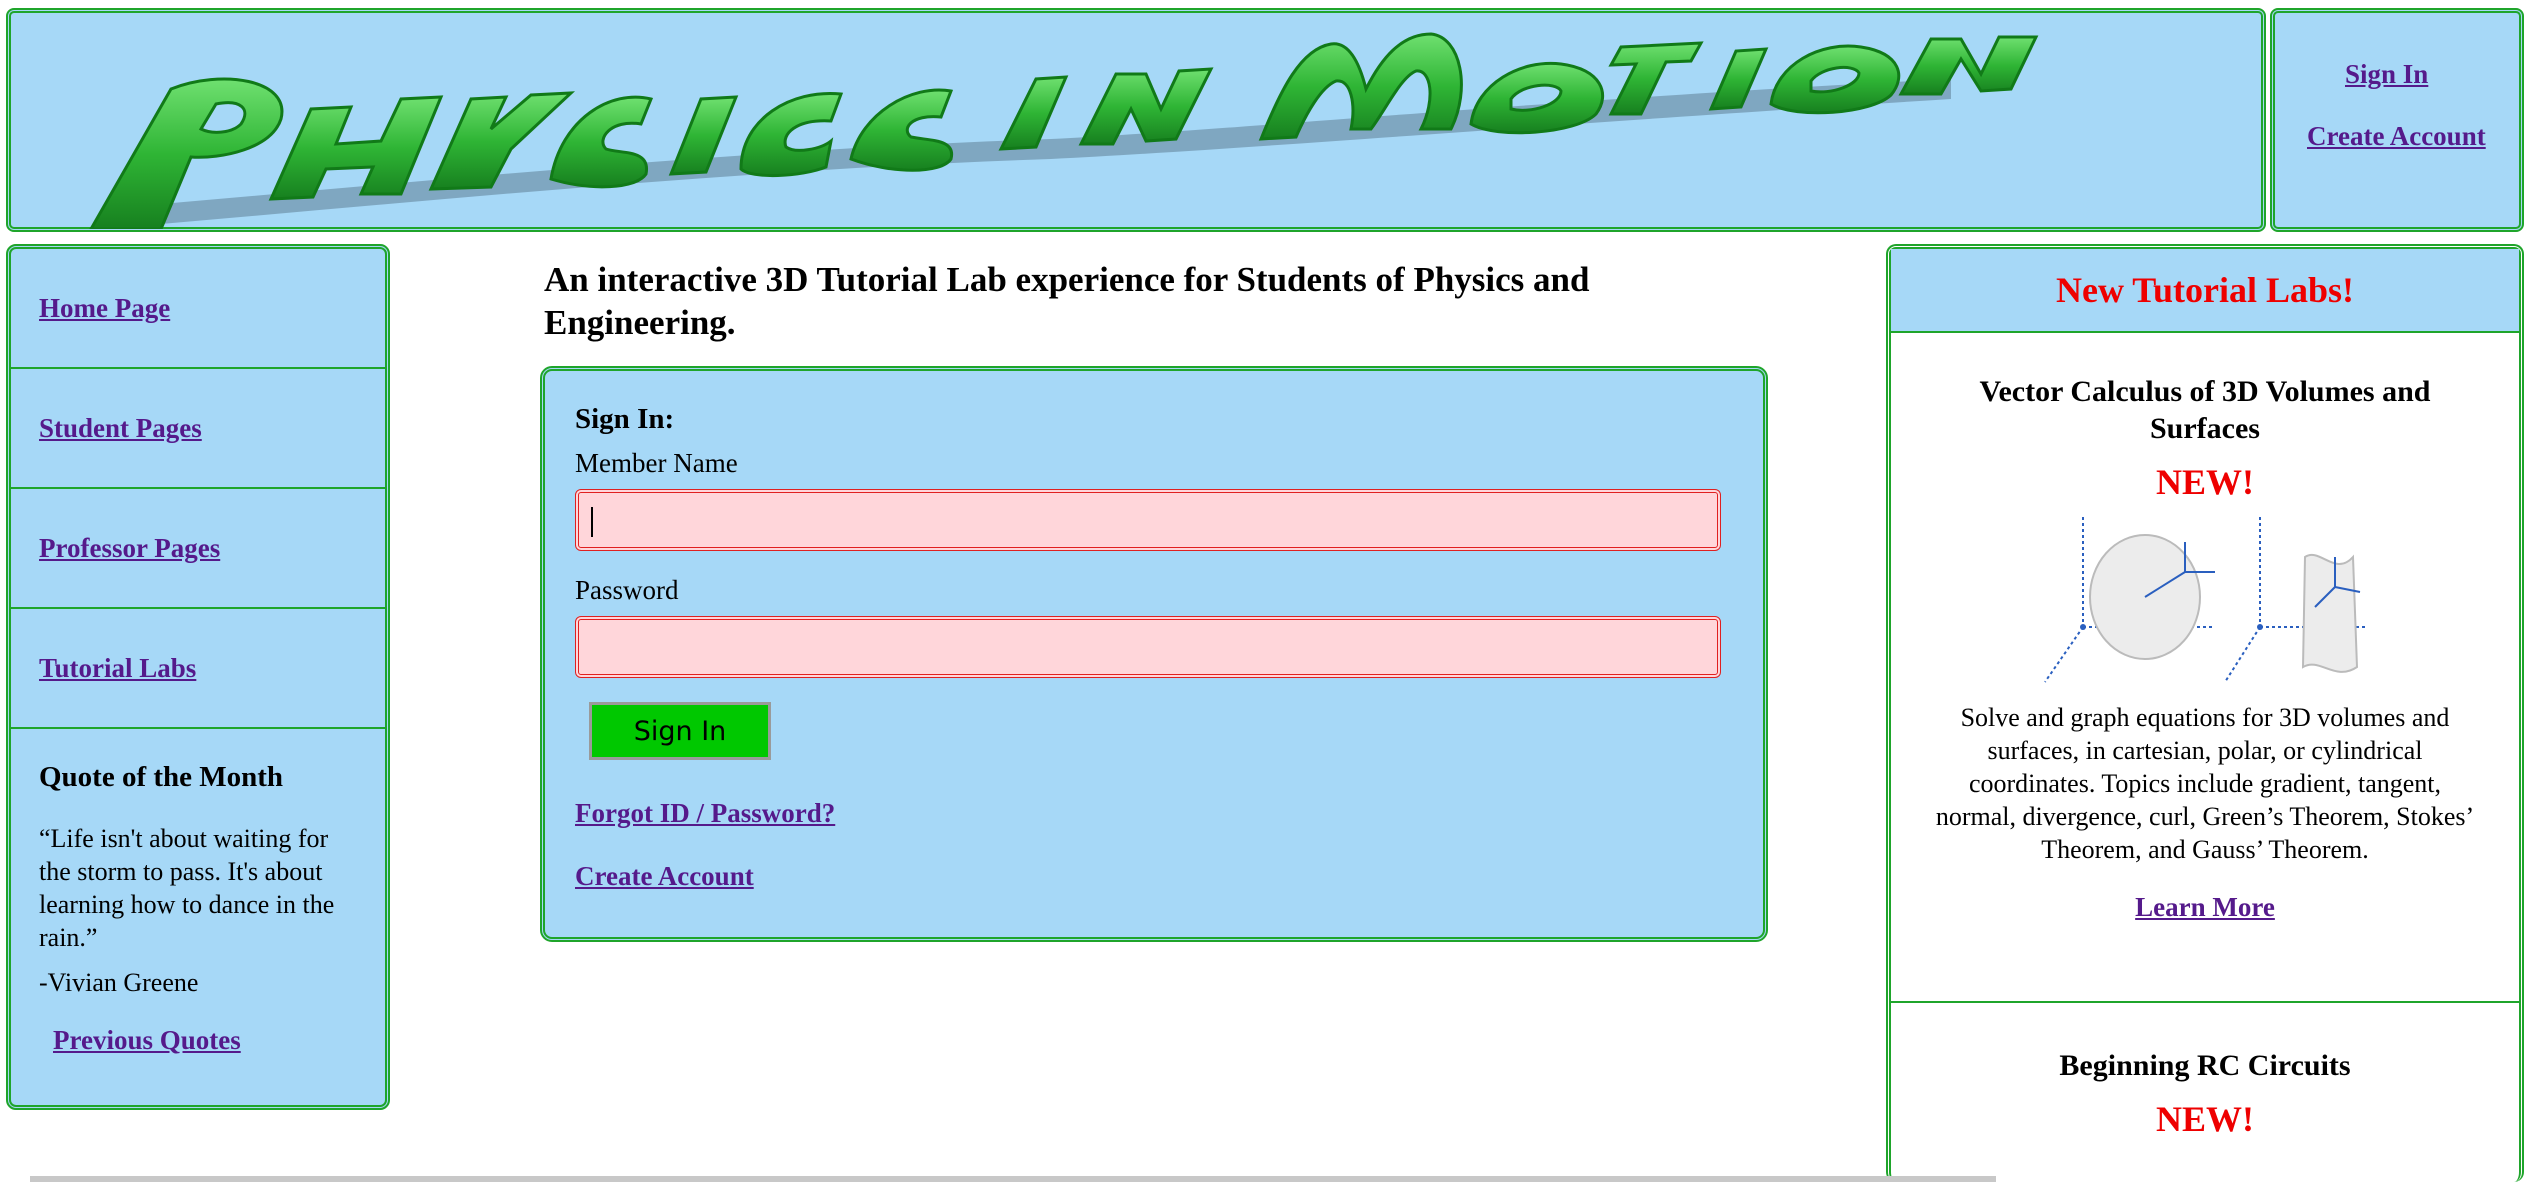 The image size is (2524, 1182). What do you see at coordinates (592, 522) in the screenshot?
I see `text-caret` at bounding box center [592, 522].